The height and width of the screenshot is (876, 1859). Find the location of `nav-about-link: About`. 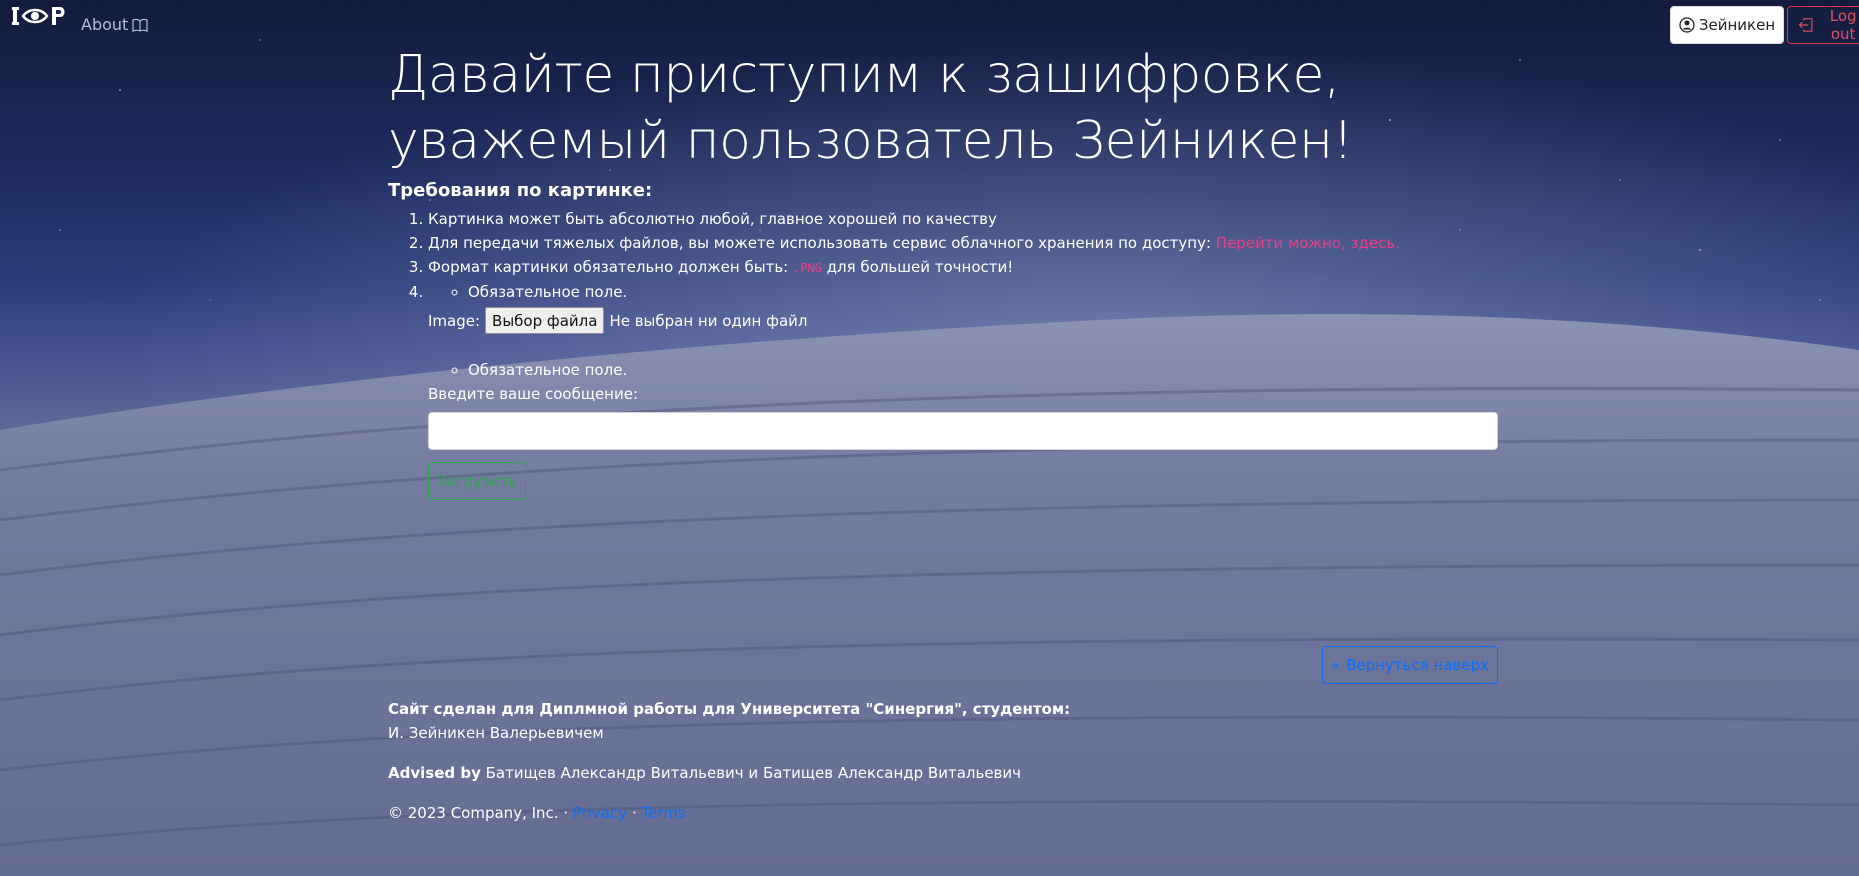

nav-about-link: About is located at coordinates (114, 24).